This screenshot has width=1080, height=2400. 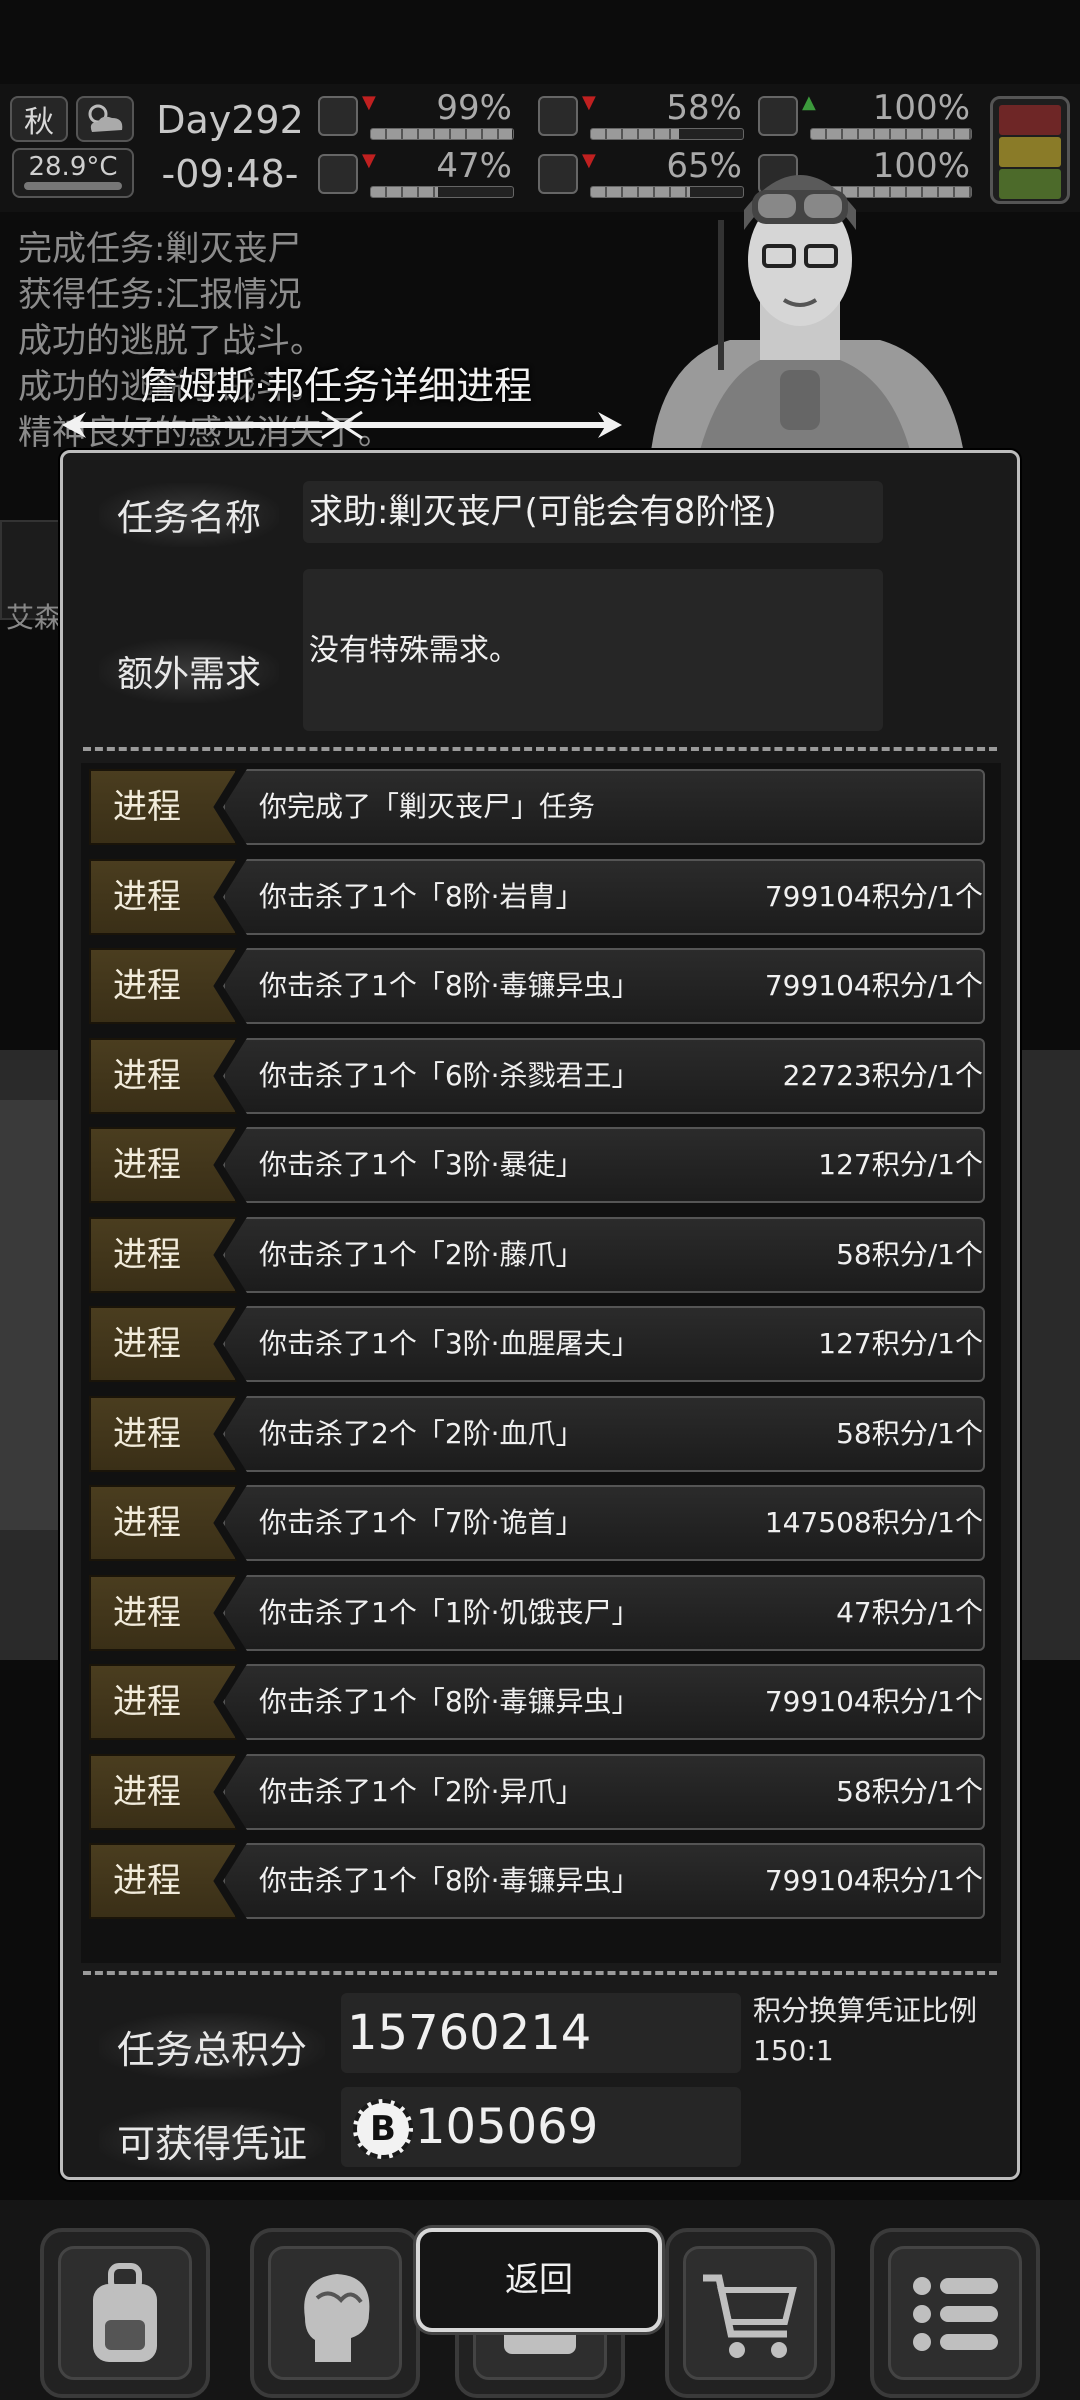 I want to click on exchange-ratio: 积分换算凭证比例 150:1, so click(x=865, y=2031).